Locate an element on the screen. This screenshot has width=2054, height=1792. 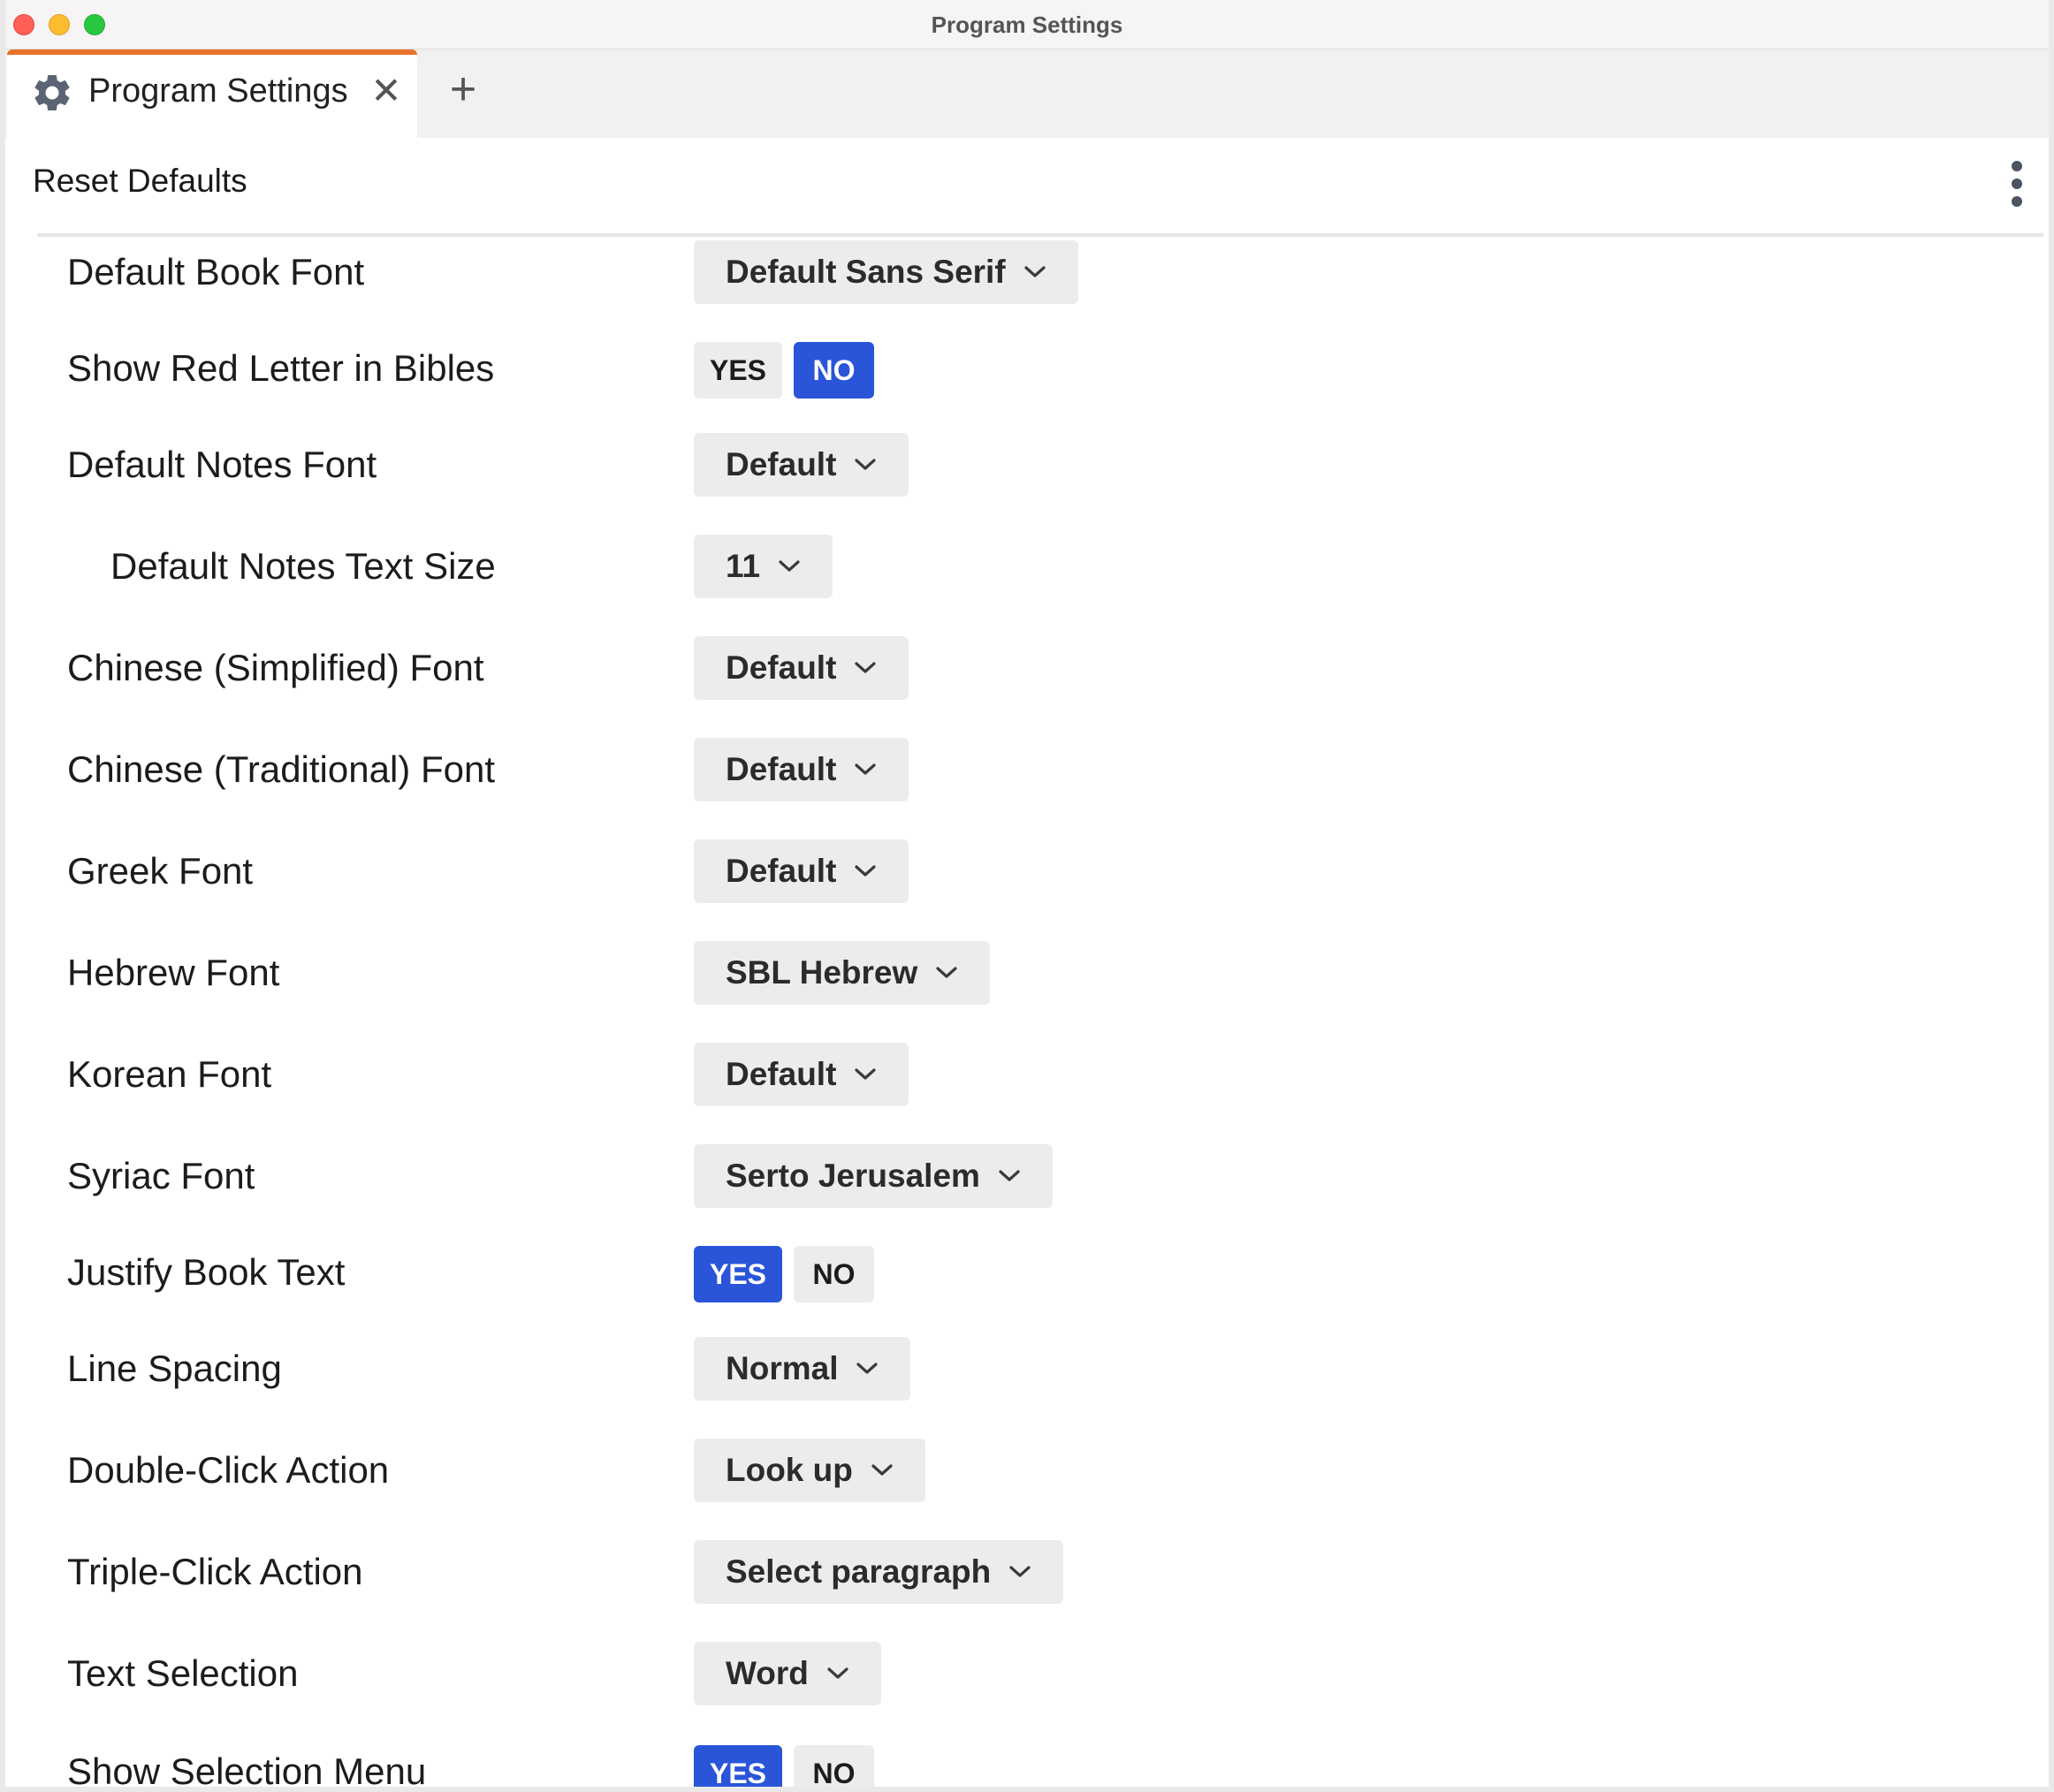
setting-label: Chinese (Simplified) Font is located at coordinates (275, 667).